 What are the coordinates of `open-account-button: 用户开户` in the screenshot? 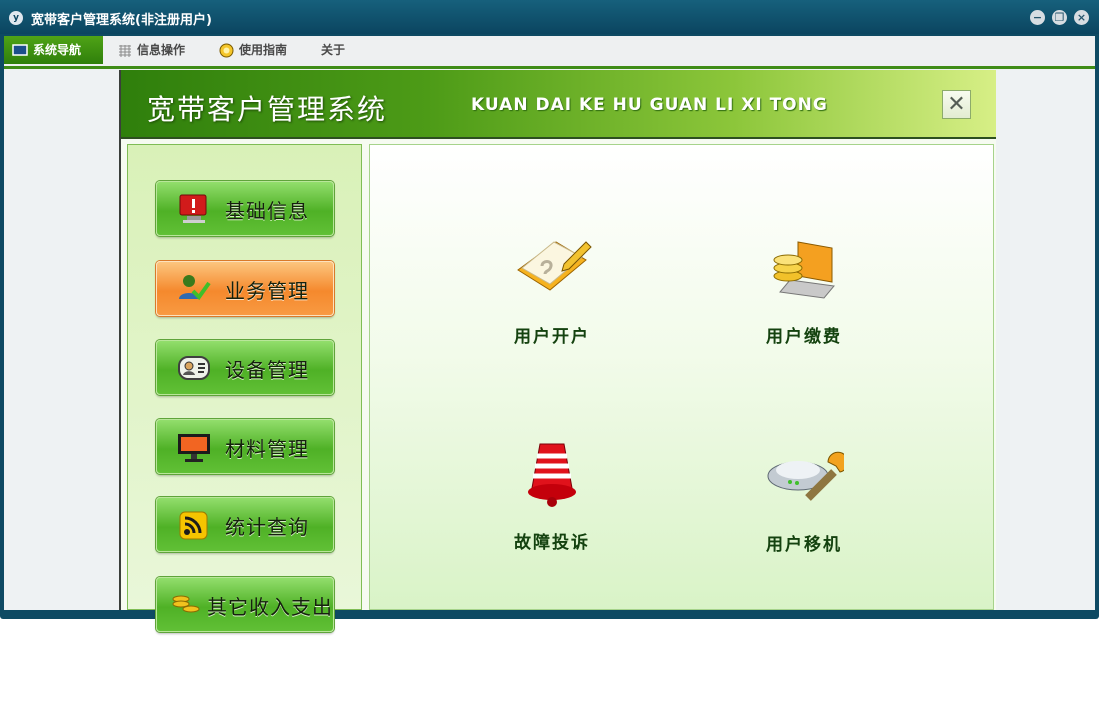 It's located at (547, 295).